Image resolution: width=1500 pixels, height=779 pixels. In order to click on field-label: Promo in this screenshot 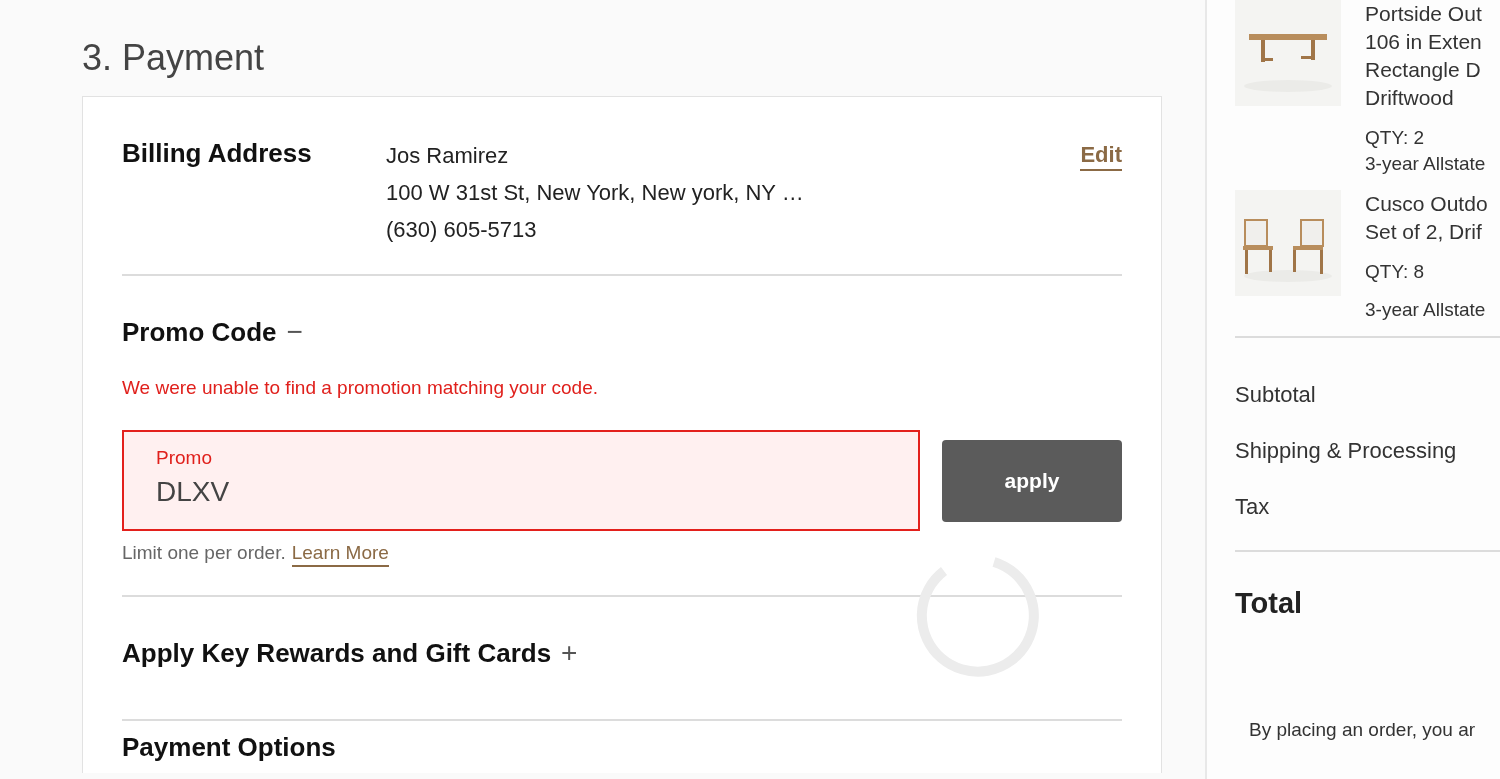, I will do `click(184, 458)`.